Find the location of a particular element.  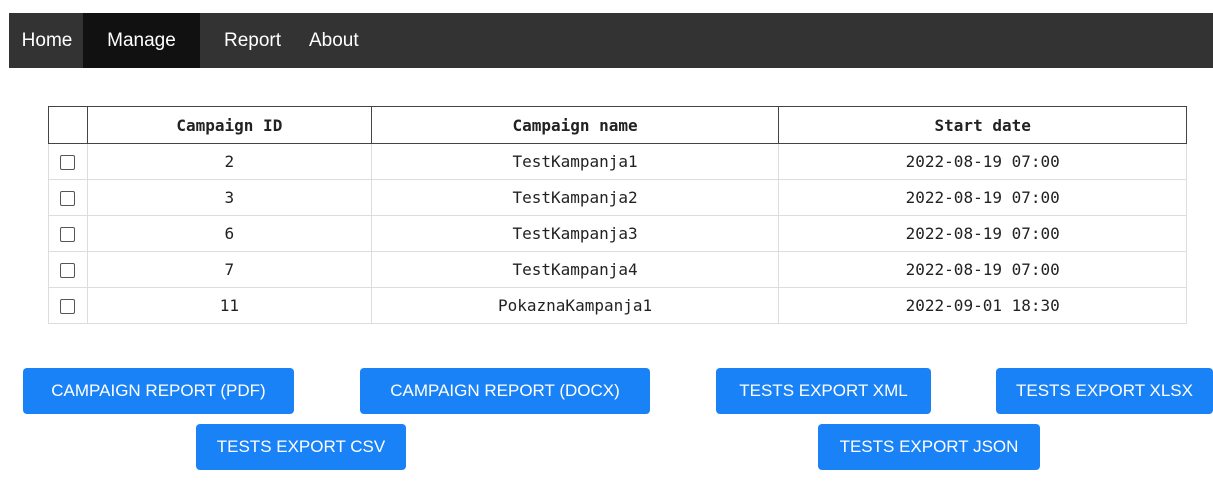

cell-campaign-name: TestKampanja3 is located at coordinates (575, 233).